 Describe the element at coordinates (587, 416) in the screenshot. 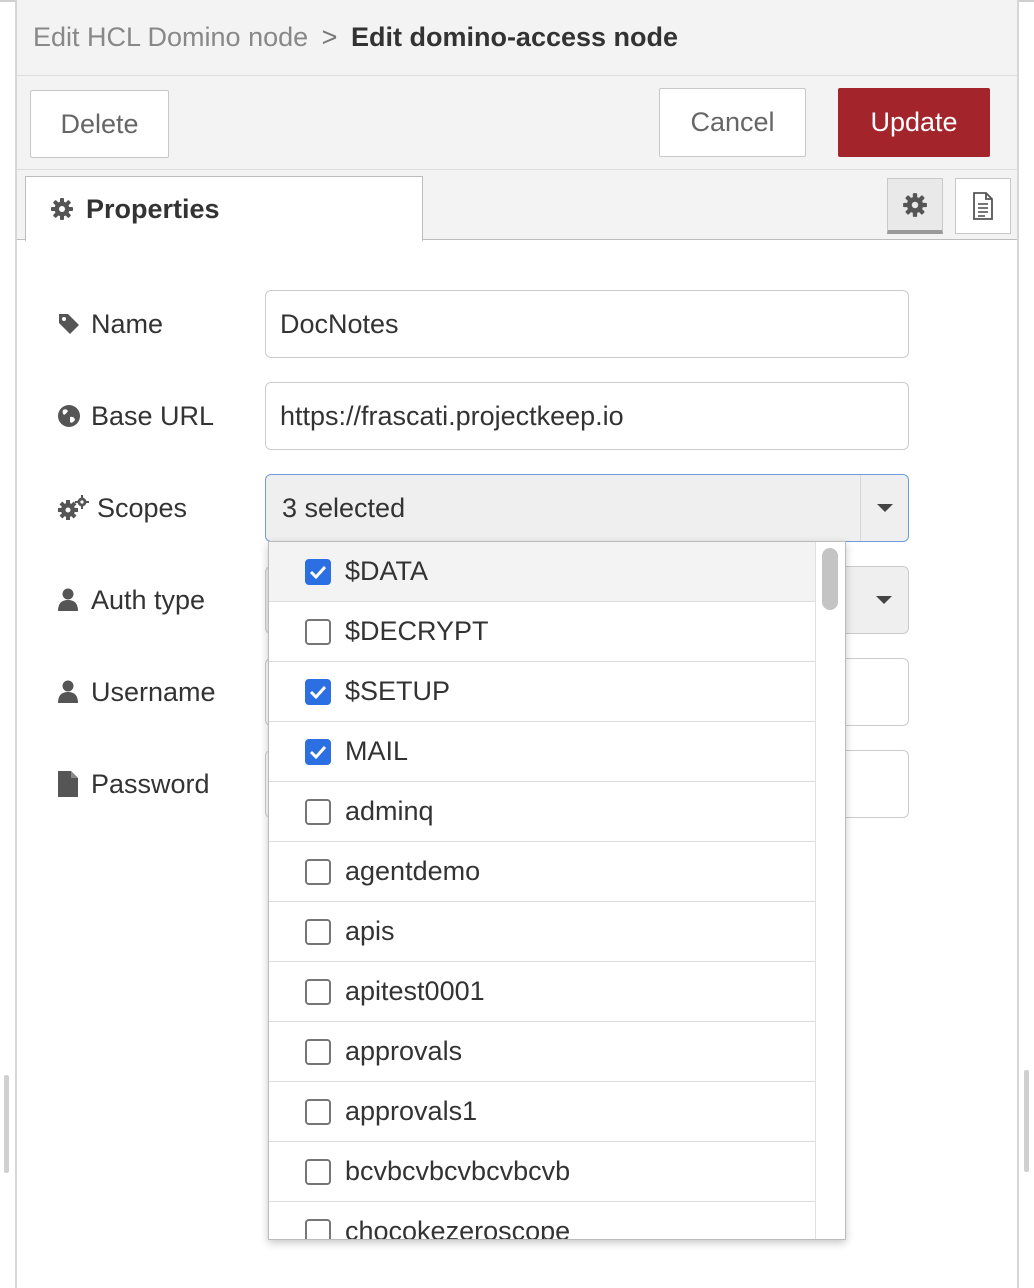

I see `base-url-input: https://frascati.projectkeep.io` at that location.